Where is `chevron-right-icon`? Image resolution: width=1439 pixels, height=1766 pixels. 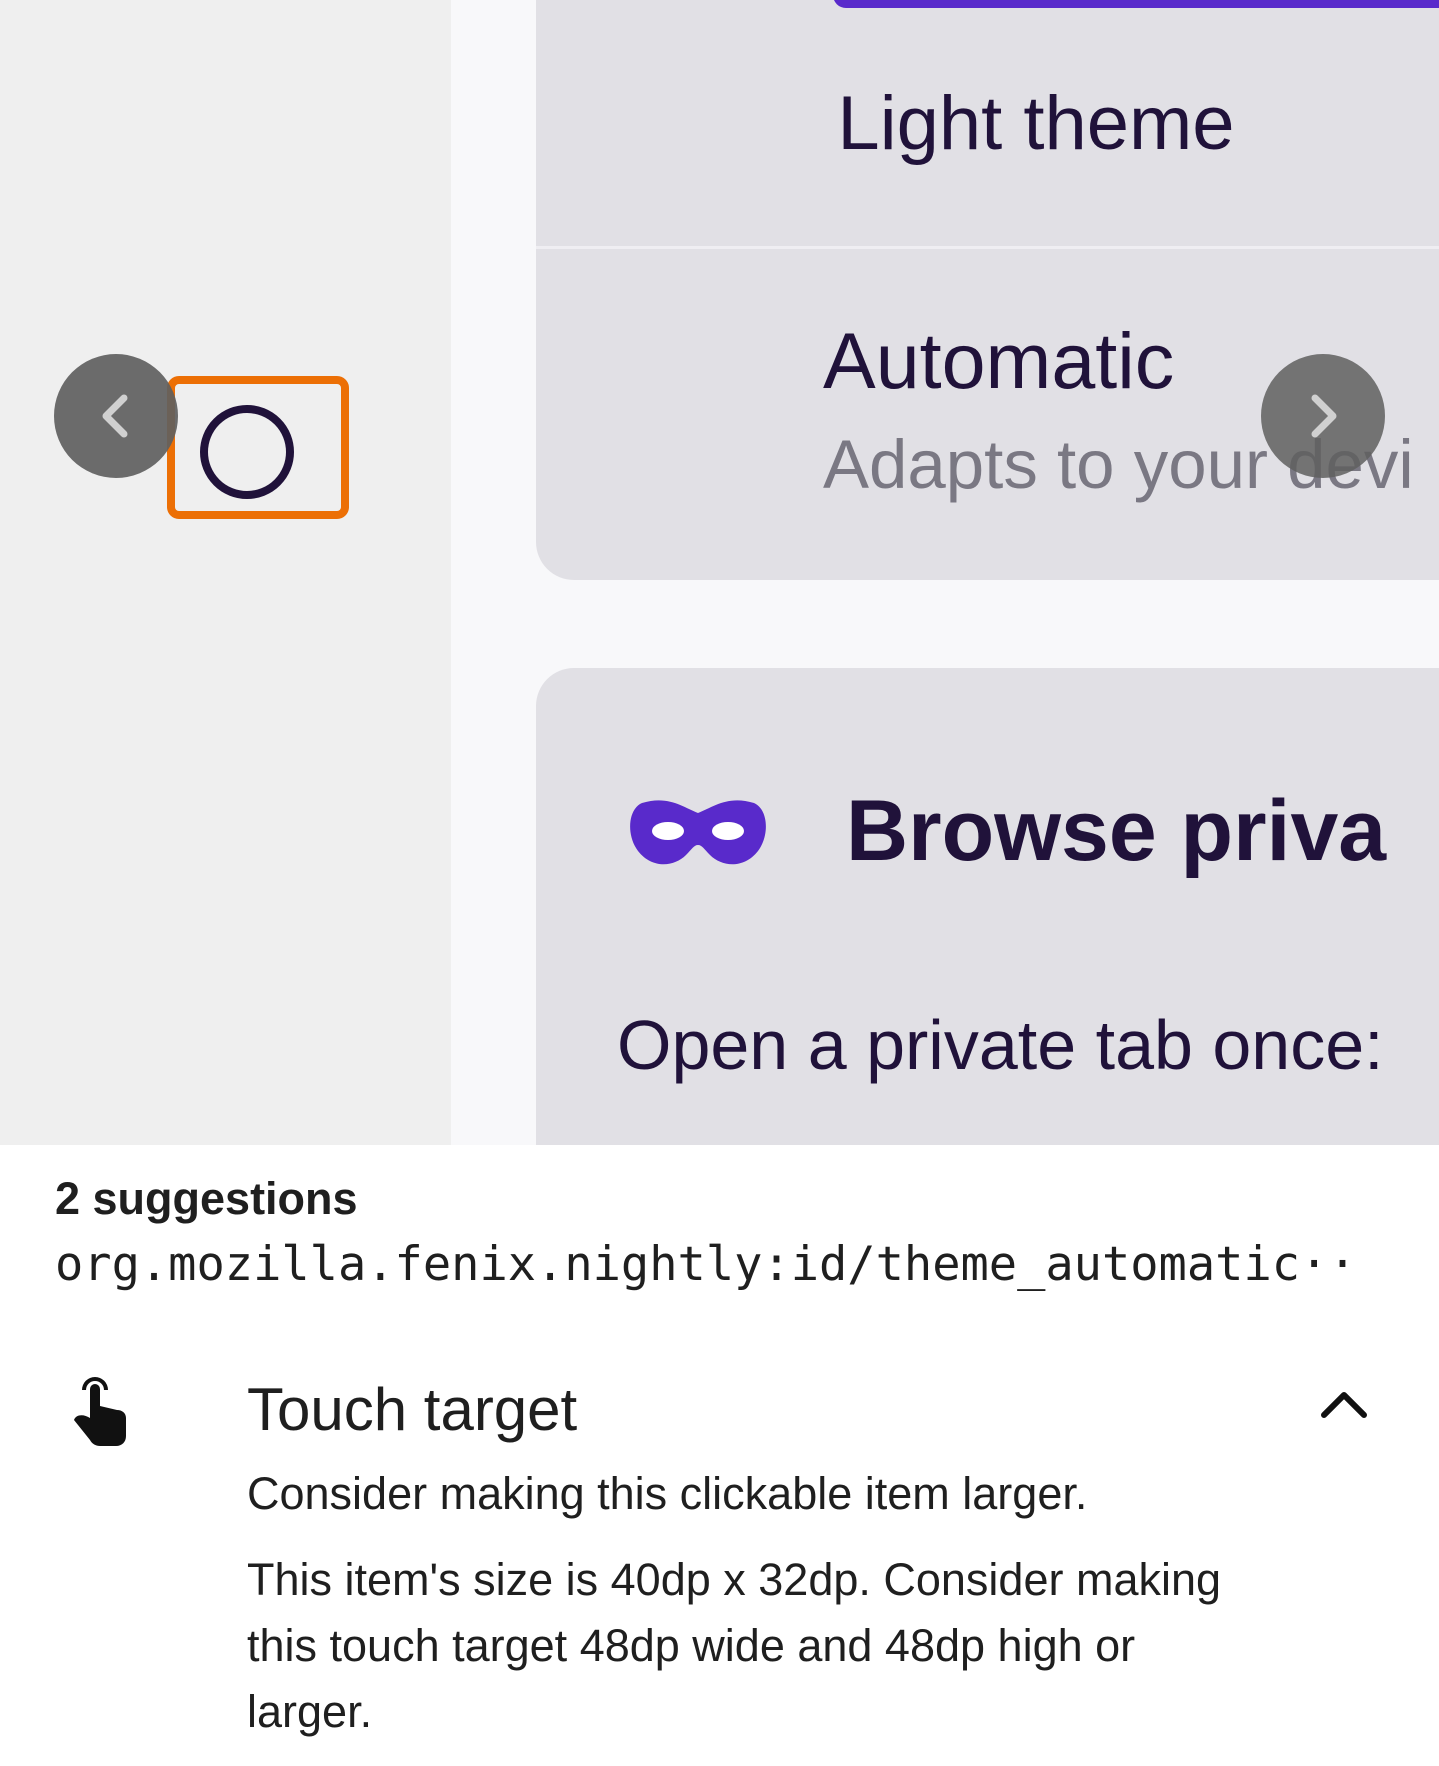
chevron-right-icon is located at coordinates (1324, 416).